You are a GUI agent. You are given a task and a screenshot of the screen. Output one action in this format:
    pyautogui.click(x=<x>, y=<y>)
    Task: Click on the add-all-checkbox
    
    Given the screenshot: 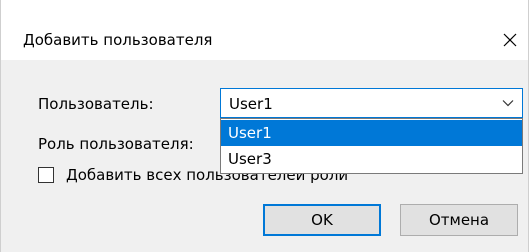 What is the action you would take?
    pyautogui.click(x=46, y=175)
    